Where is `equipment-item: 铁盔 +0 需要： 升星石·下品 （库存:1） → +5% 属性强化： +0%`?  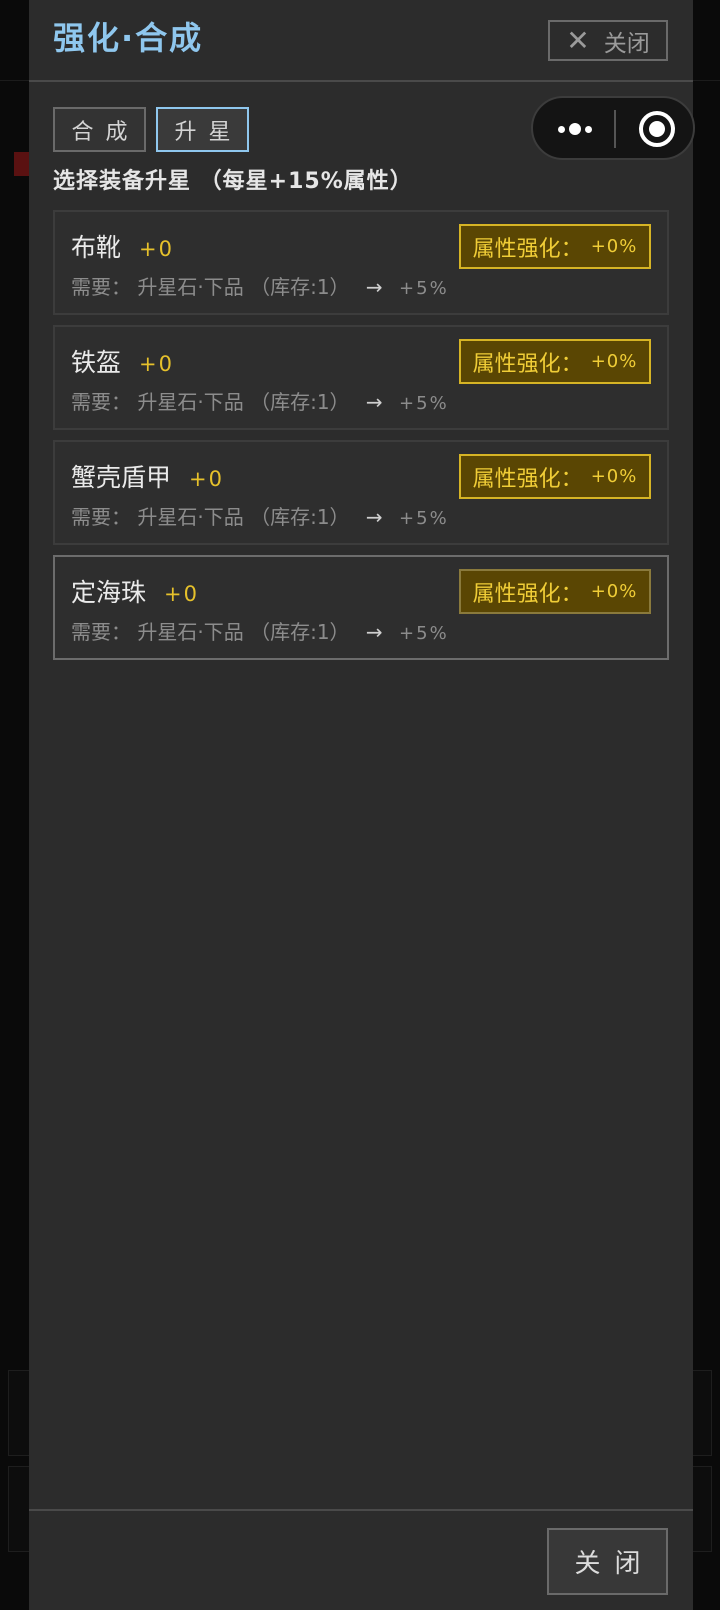 equipment-item: 铁盔 +0 需要： 升星石·下品 （库存:1） → +5% 属性强化： +0% is located at coordinates (361, 377).